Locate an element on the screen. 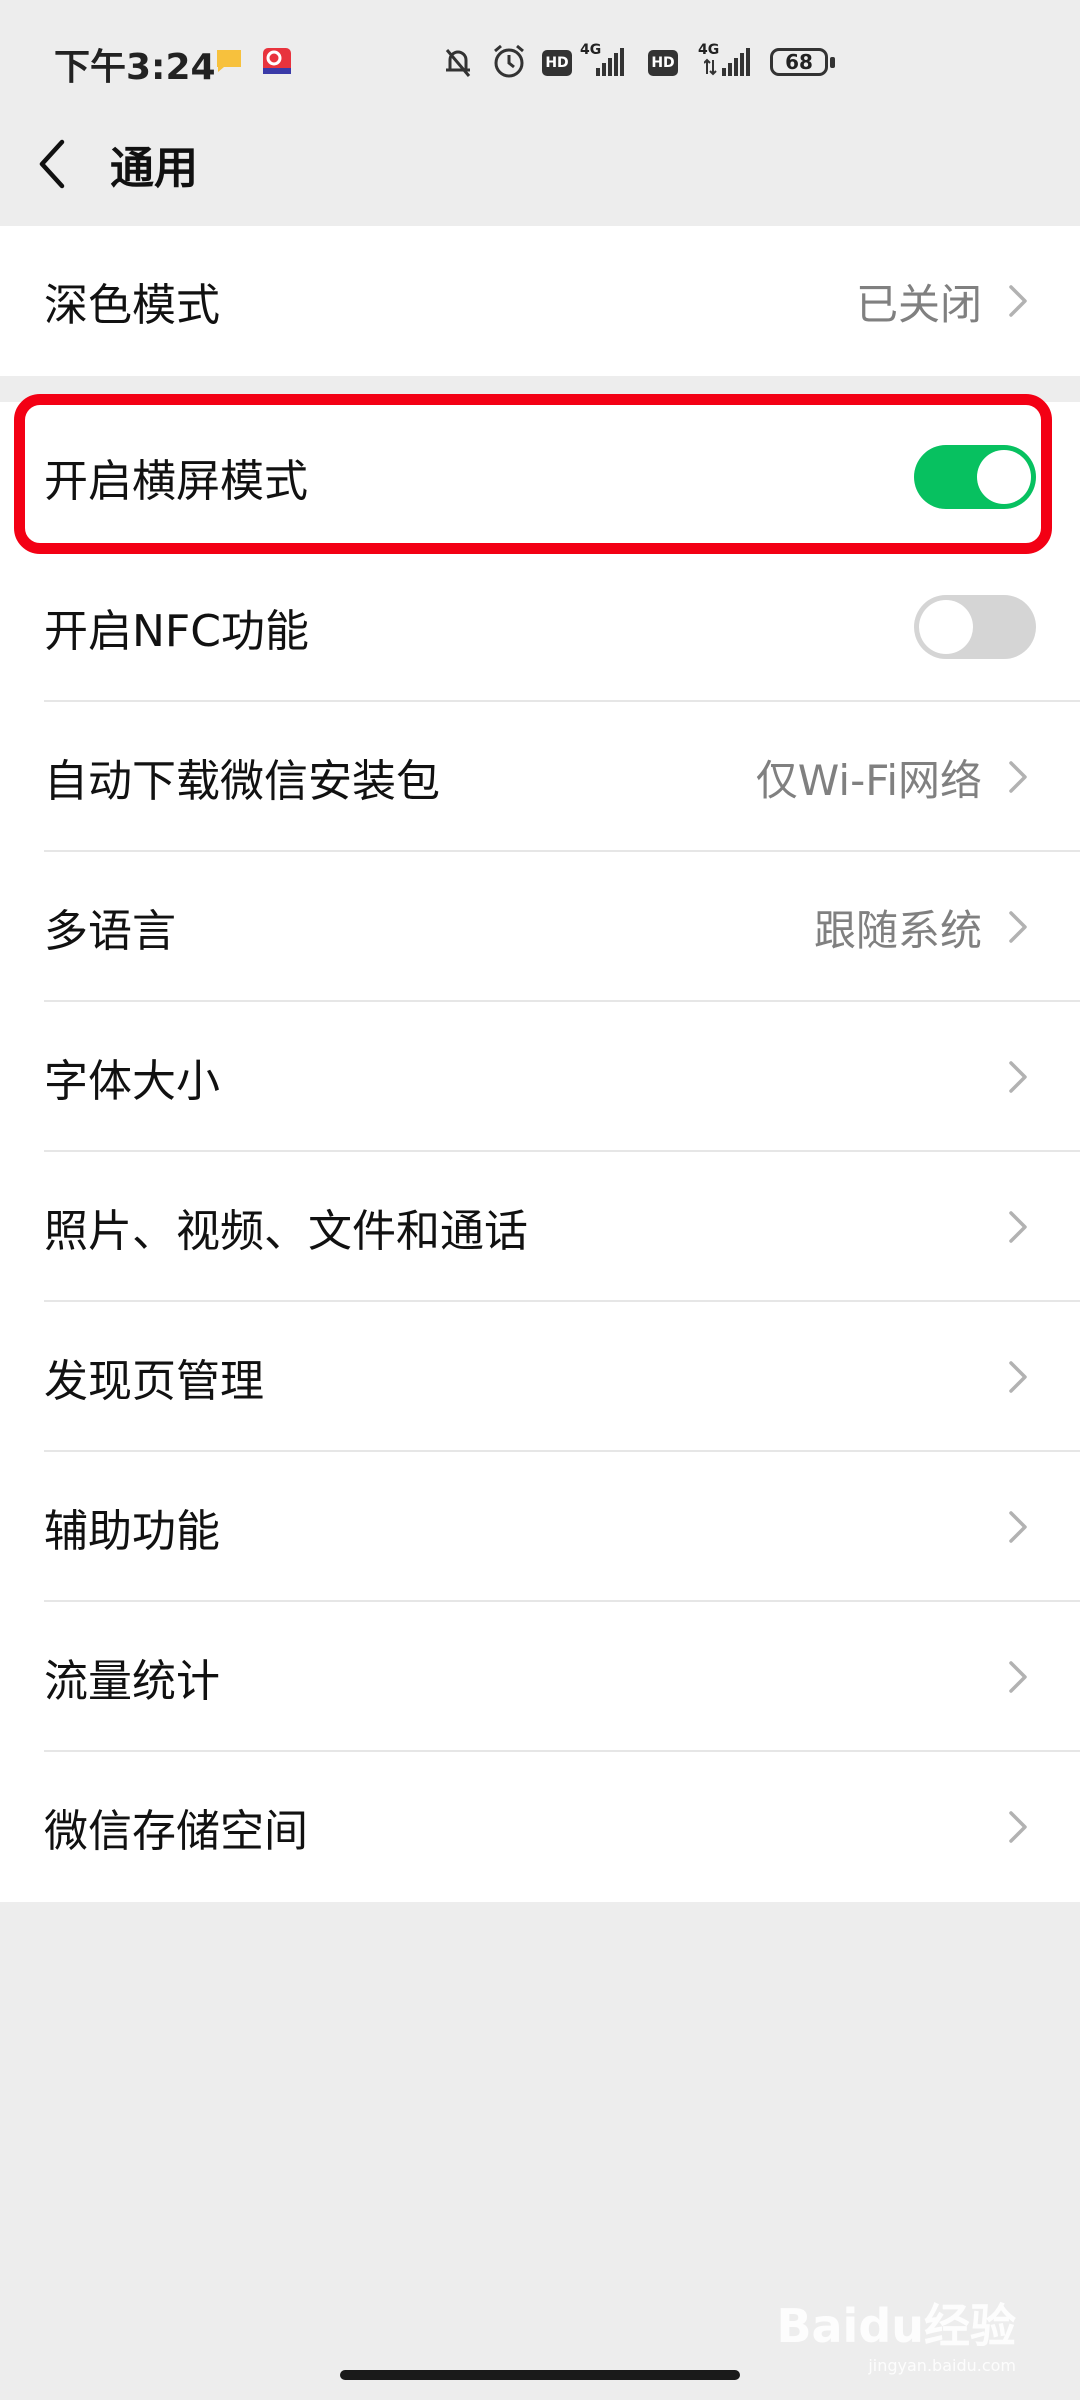 Image resolution: width=1080 pixels, height=2400 pixels. setting-label: 自动下载微信安装包 is located at coordinates (242, 781).